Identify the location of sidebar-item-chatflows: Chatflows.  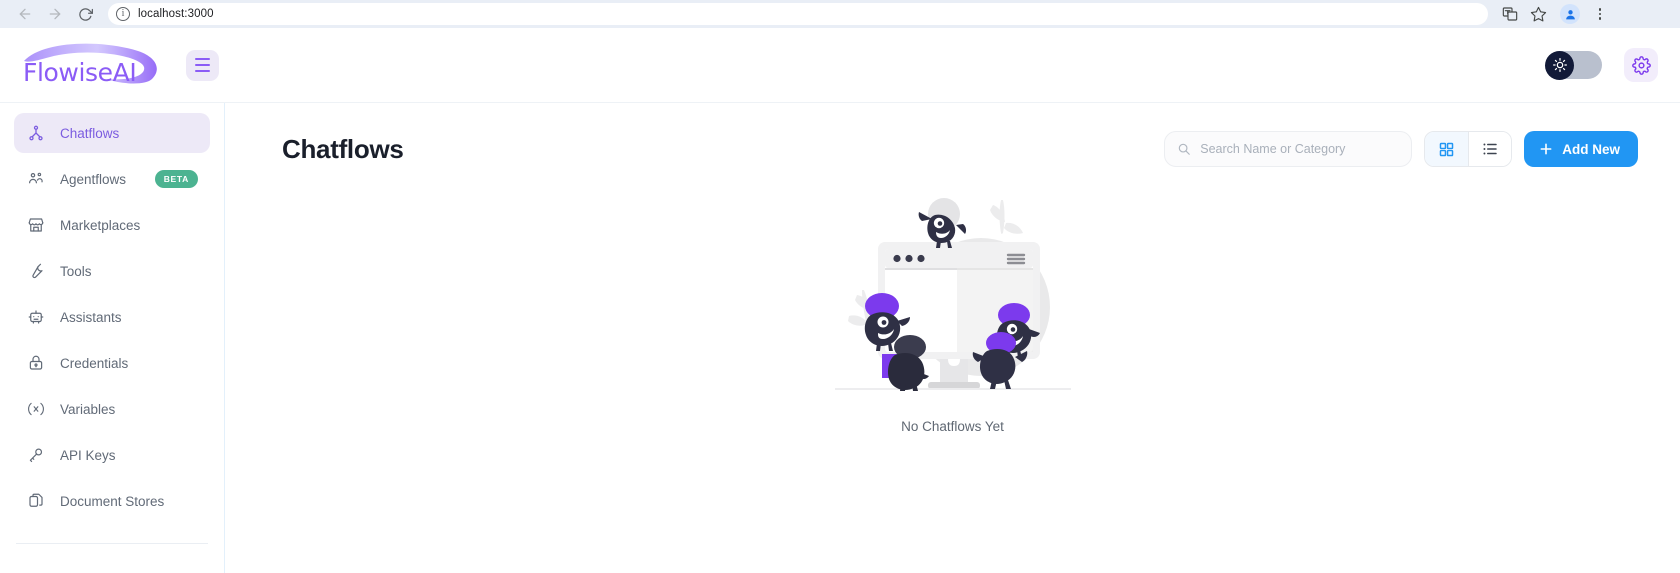
(112, 133).